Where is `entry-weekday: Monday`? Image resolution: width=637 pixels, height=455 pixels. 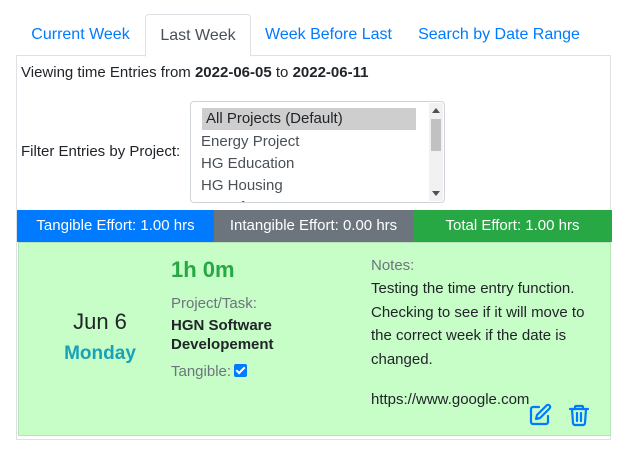 entry-weekday: Monday is located at coordinates (100, 353).